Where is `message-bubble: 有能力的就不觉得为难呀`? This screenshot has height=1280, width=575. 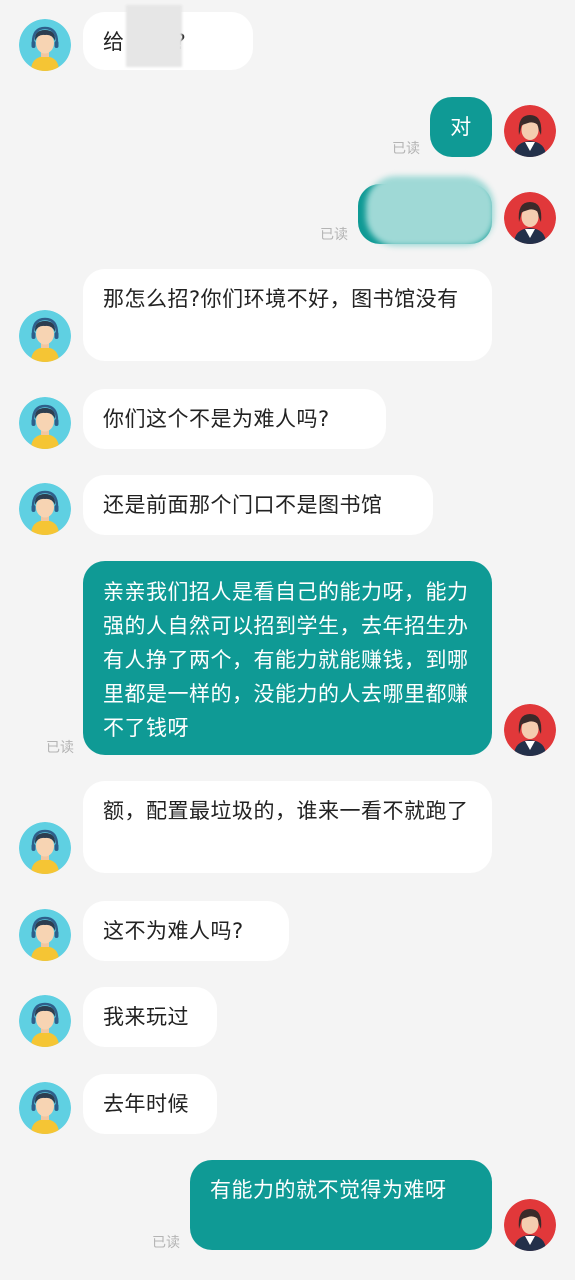 message-bubble: 有能力的就不觉得为难呀 is located at coordinates (341, 1205).